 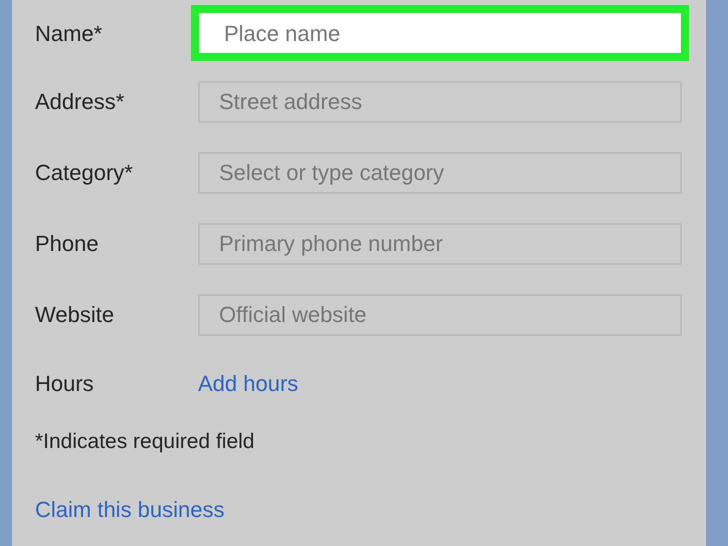 What do you see at coordinates (248, 383) in the screenshot?
I see `add-hours-link: Add hours` at bounding box center [248, 383].